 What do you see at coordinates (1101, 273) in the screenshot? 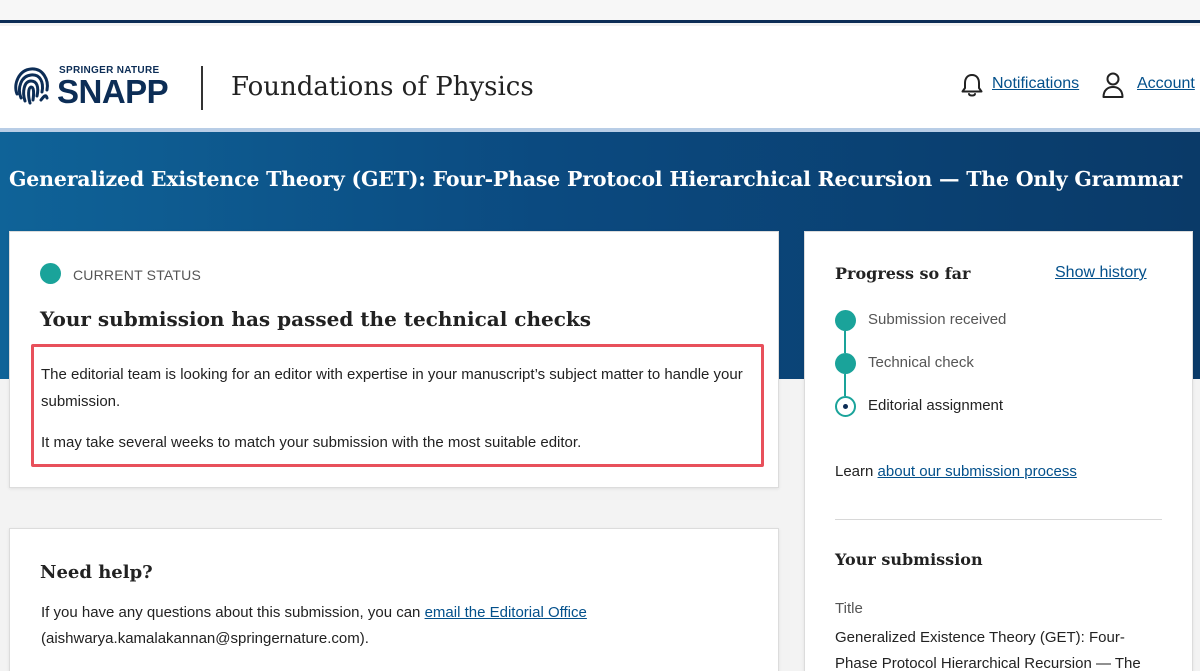
I see `show-history-link: Show history` at bounding box center [1101, 273].